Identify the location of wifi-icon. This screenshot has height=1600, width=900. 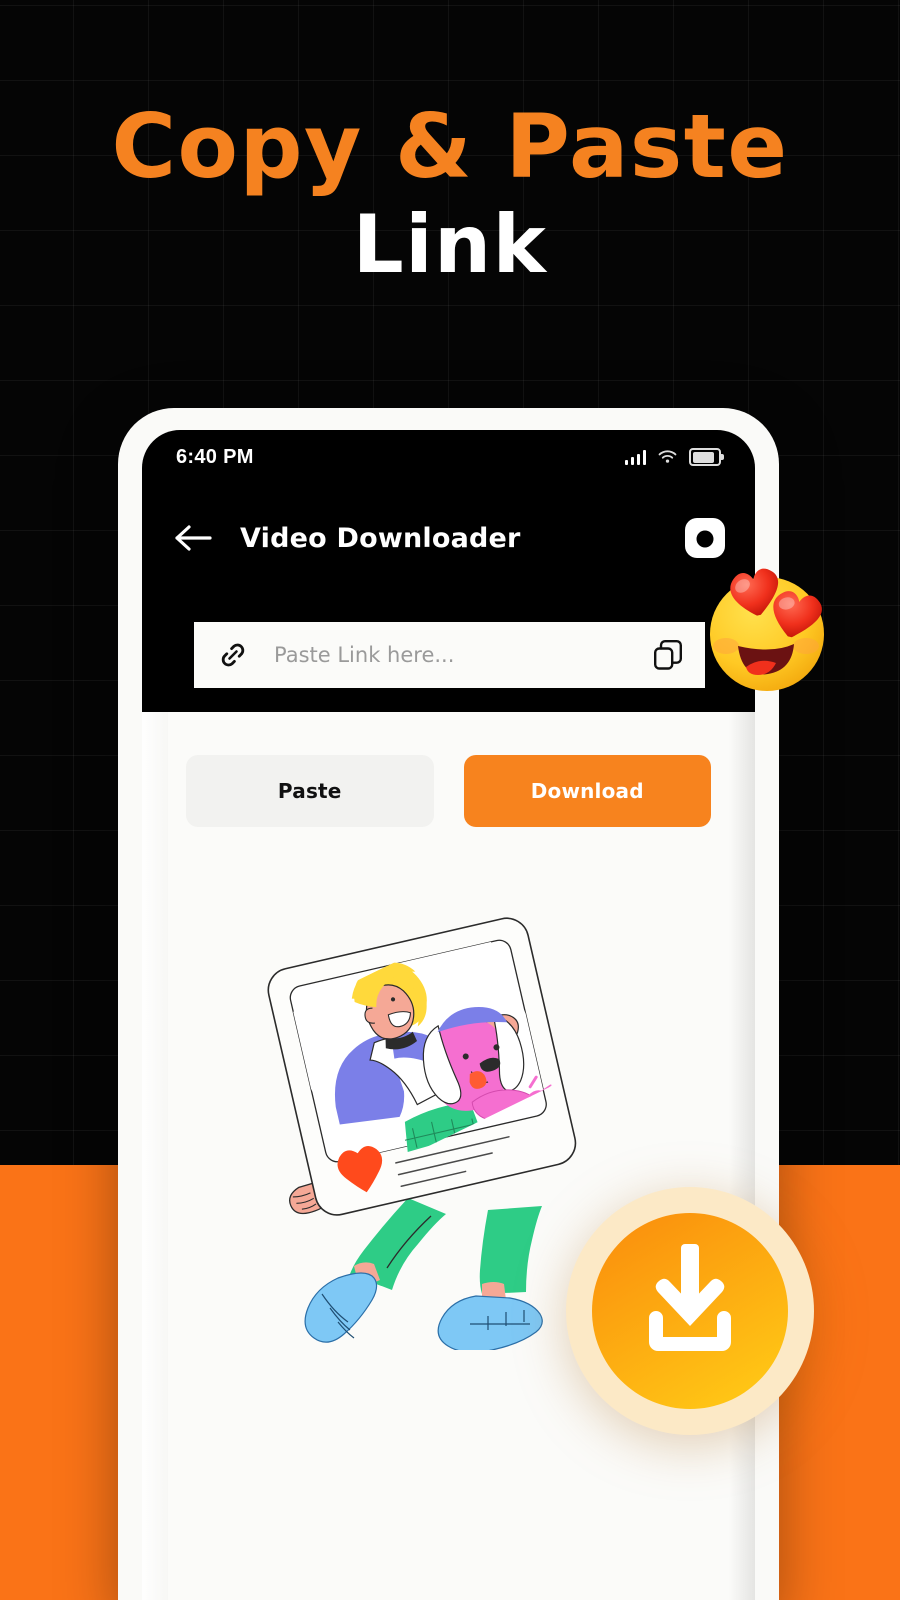
(667, 456).